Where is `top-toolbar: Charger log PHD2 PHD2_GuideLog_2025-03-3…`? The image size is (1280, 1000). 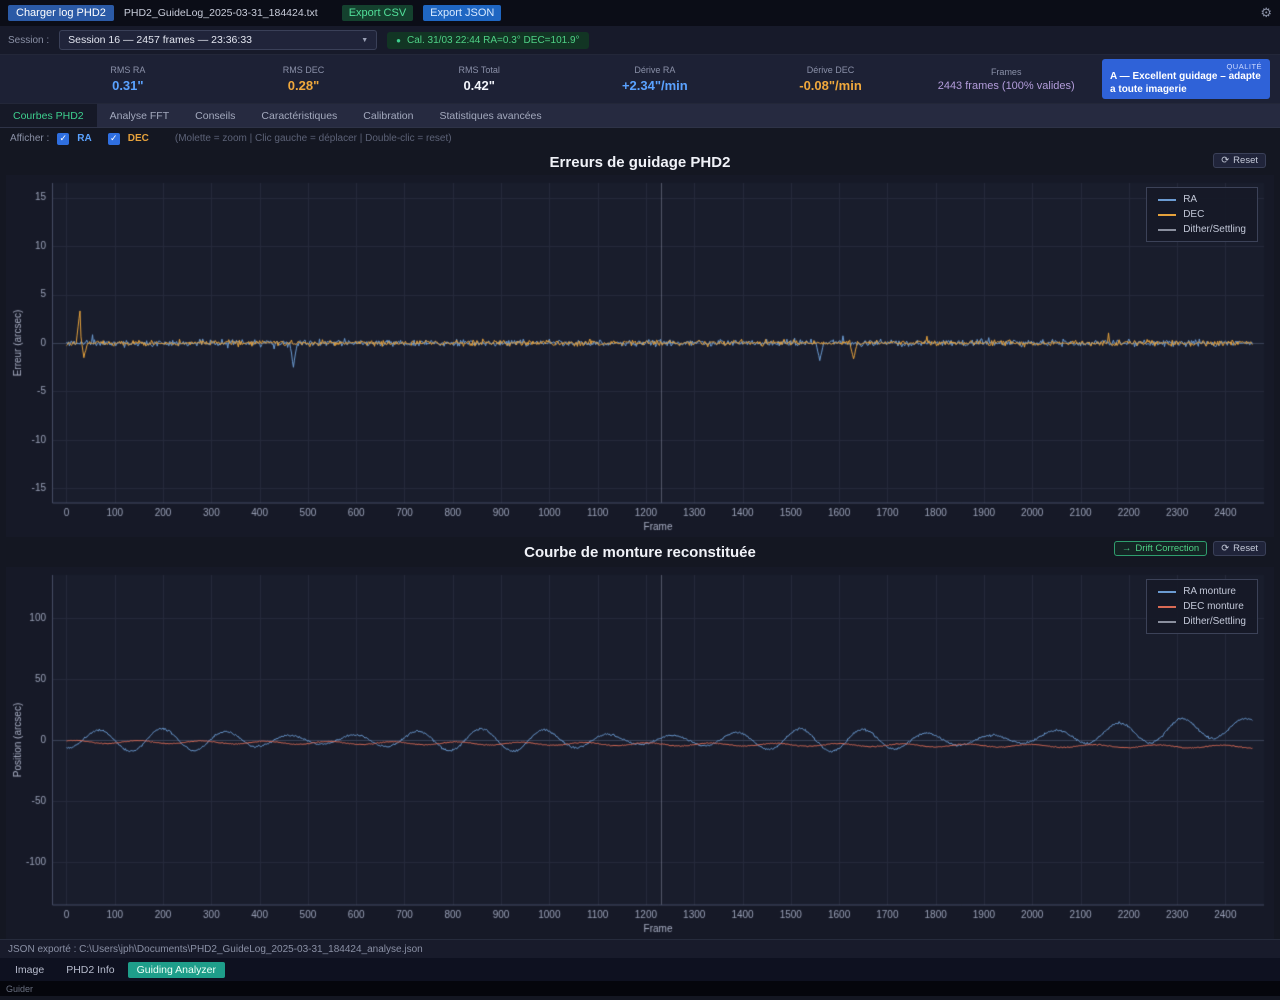 top-toolbar: Charger log PHD2 PHD2_GuideLog_2025-03-3… is located at coordinates (640, 13).